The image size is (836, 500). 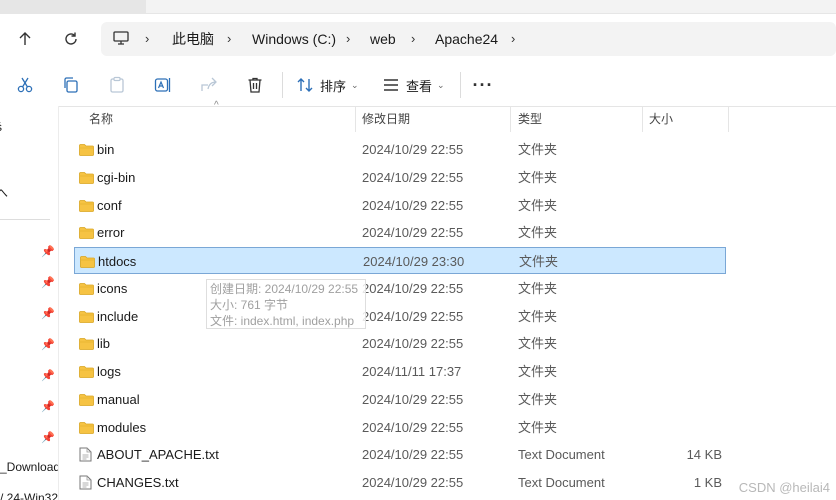 I want to click on share-button, so click(x=209, y=85).